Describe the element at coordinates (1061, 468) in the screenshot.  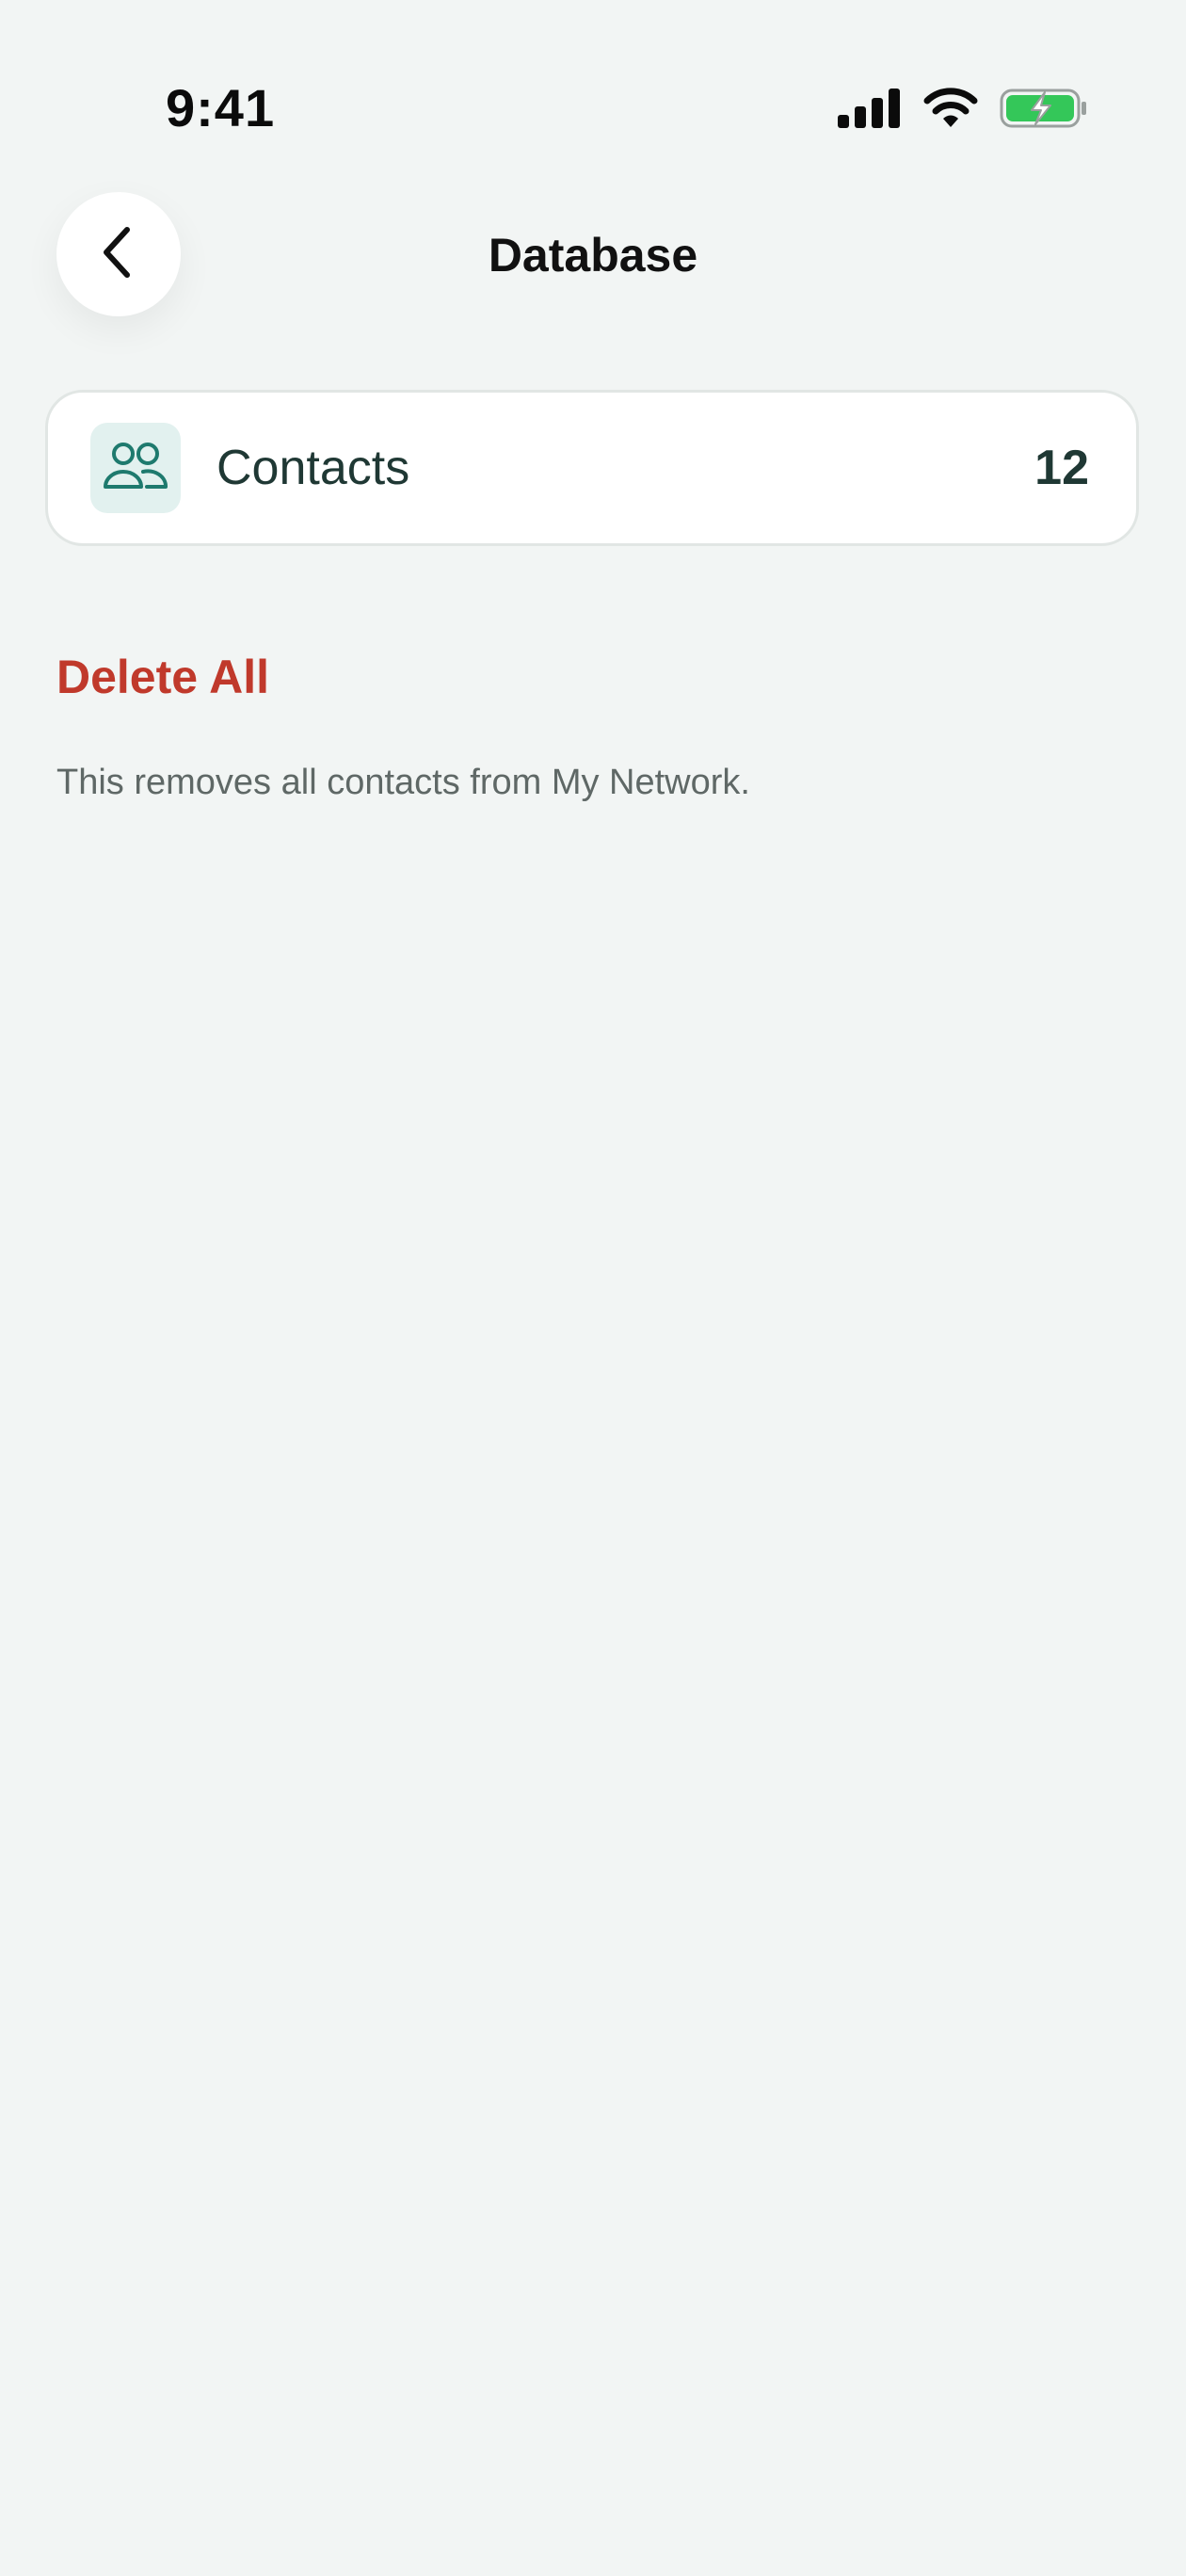
I see `contacts-count: 12` at that location.